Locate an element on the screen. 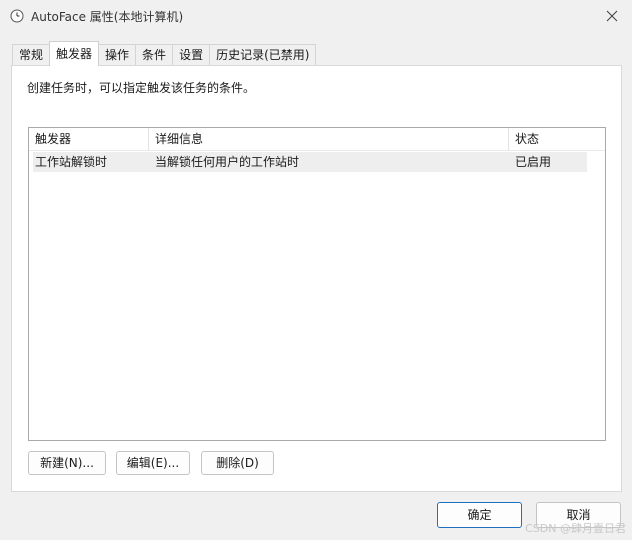  title-bar: AutoFace 属性(本地计算机) is located at coordinates (316, 16).